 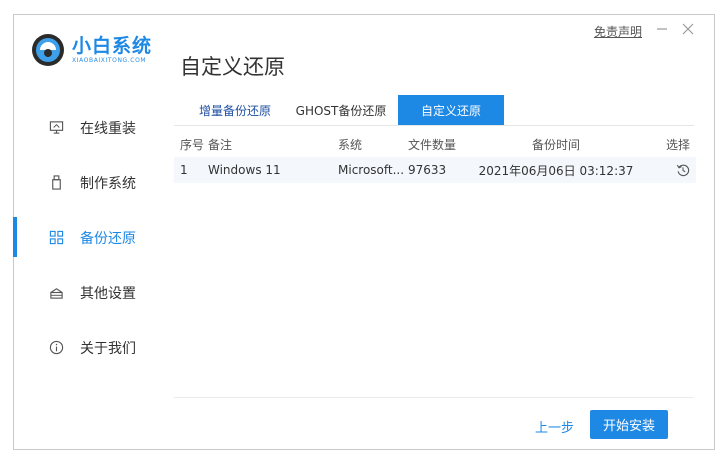 I want to click on logo-title: 小白系统, so click(x=112, y=45).